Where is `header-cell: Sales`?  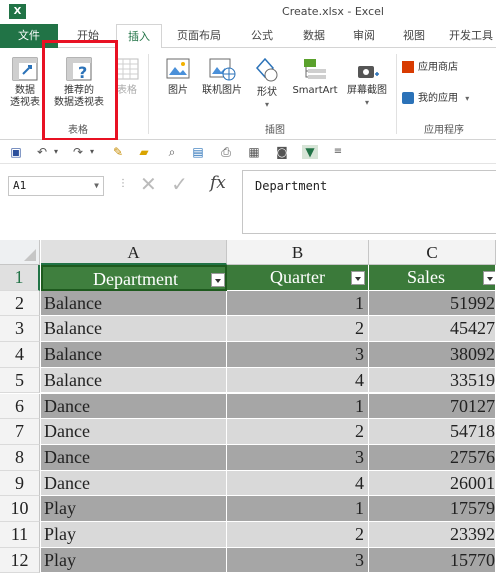
header-cell: Sales is located at coordinates (432, 278).